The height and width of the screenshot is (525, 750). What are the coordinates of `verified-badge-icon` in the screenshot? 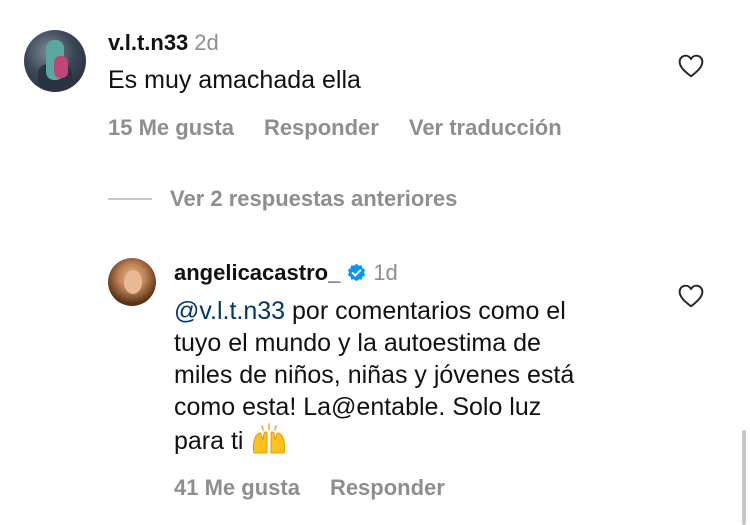 It's located at (357, 272).